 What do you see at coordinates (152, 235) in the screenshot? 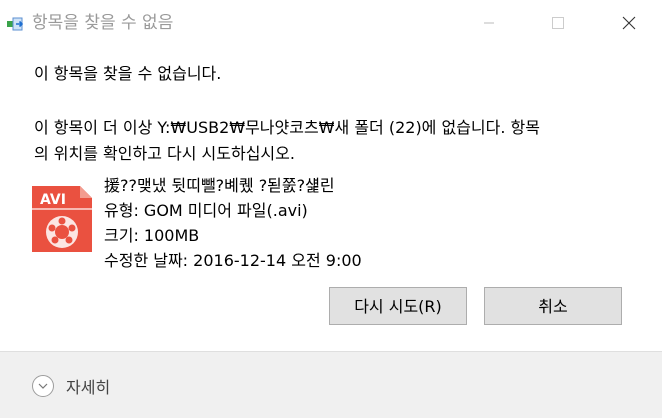
I see `file-size: 크기: 100MB` at bounding box center [152, 235].